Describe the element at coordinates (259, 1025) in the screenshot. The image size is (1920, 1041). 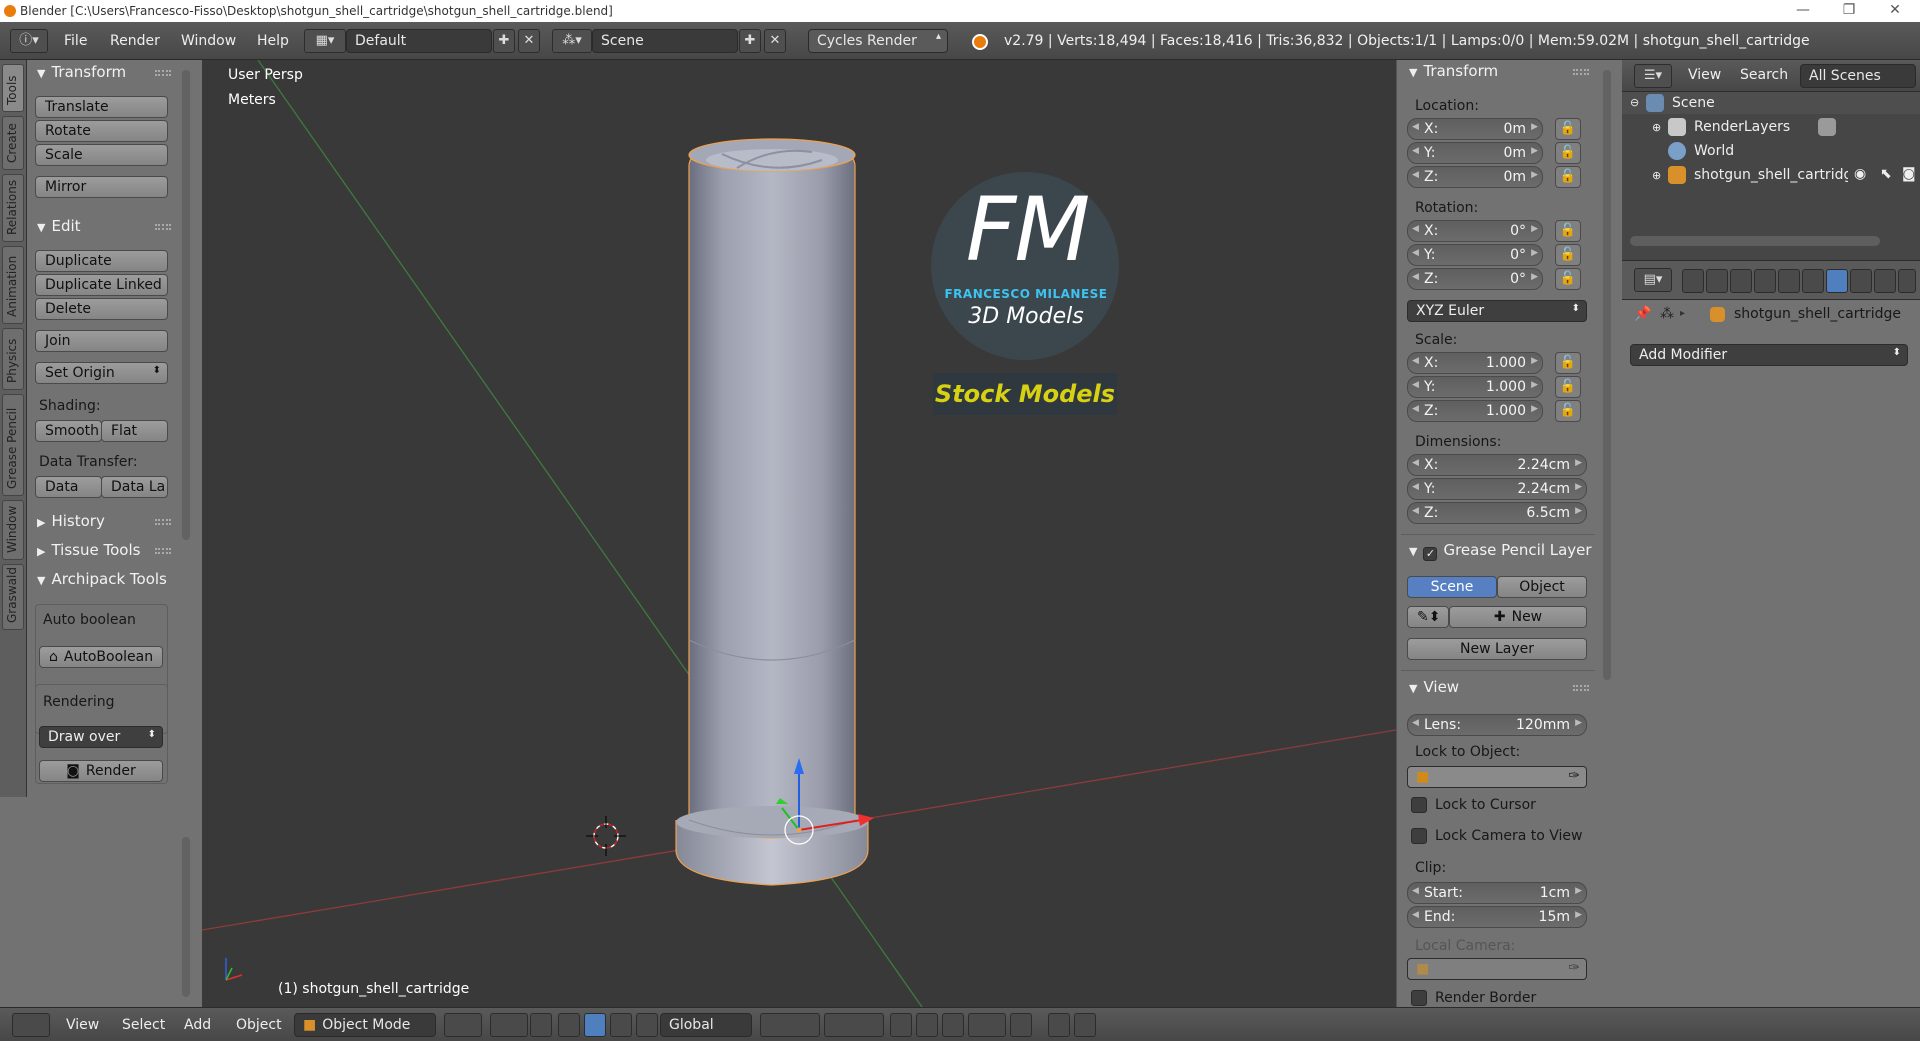
I see `menu-object: Object` at that location.